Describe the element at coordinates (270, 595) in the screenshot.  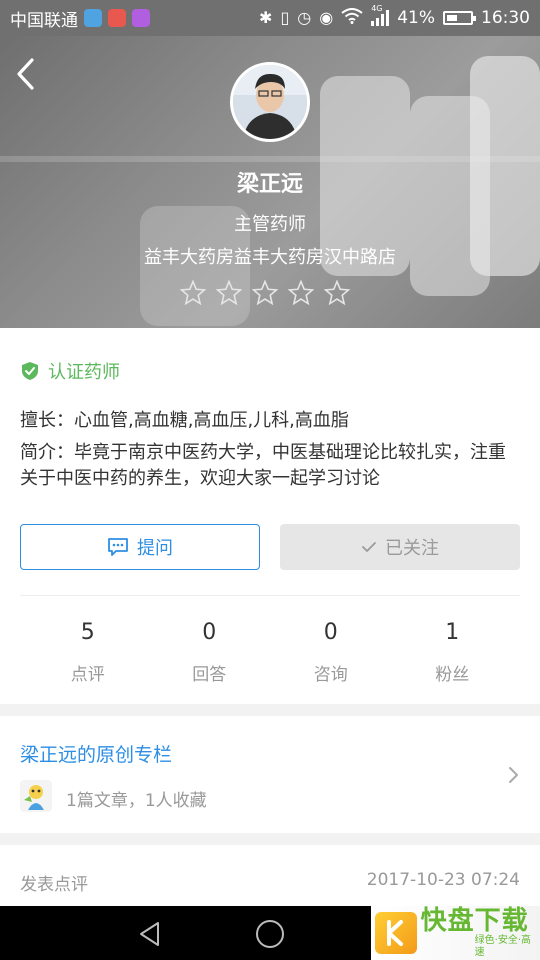
I see `divider` at that location.